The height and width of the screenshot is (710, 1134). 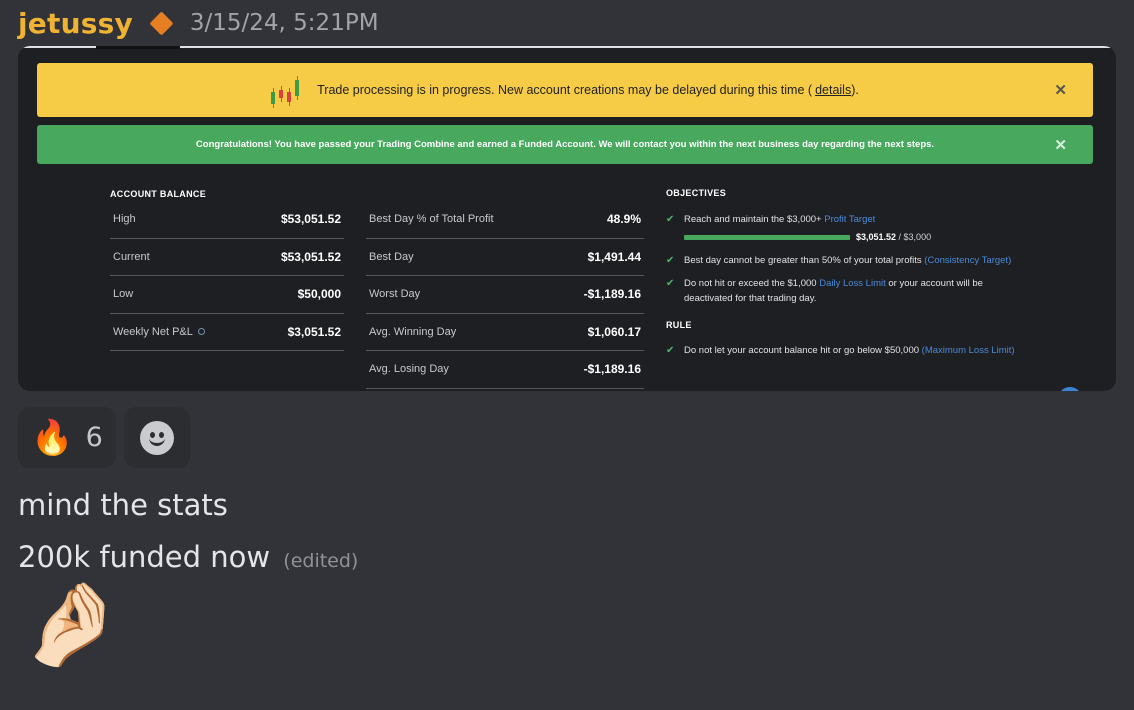 What do you see at coordinates (614, 331) in the screenshot?
I see `stat-value: $1,060.17` at bounding box center [614, 331].